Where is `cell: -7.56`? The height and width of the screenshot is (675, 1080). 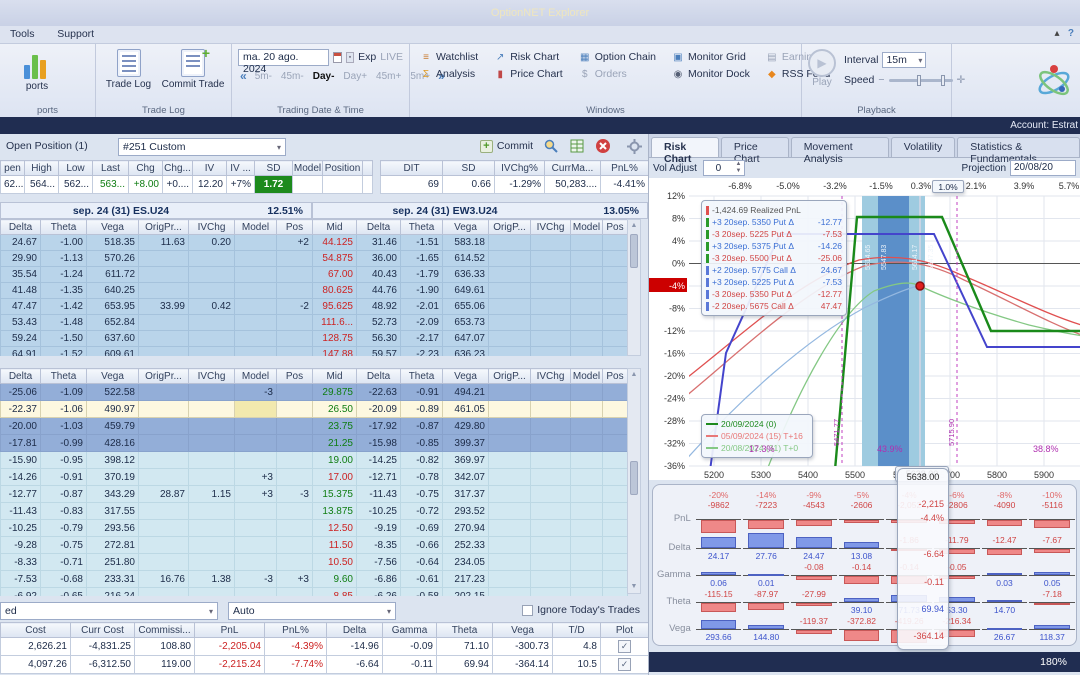 cell: -7.56 is located at coordinates (378, 562).